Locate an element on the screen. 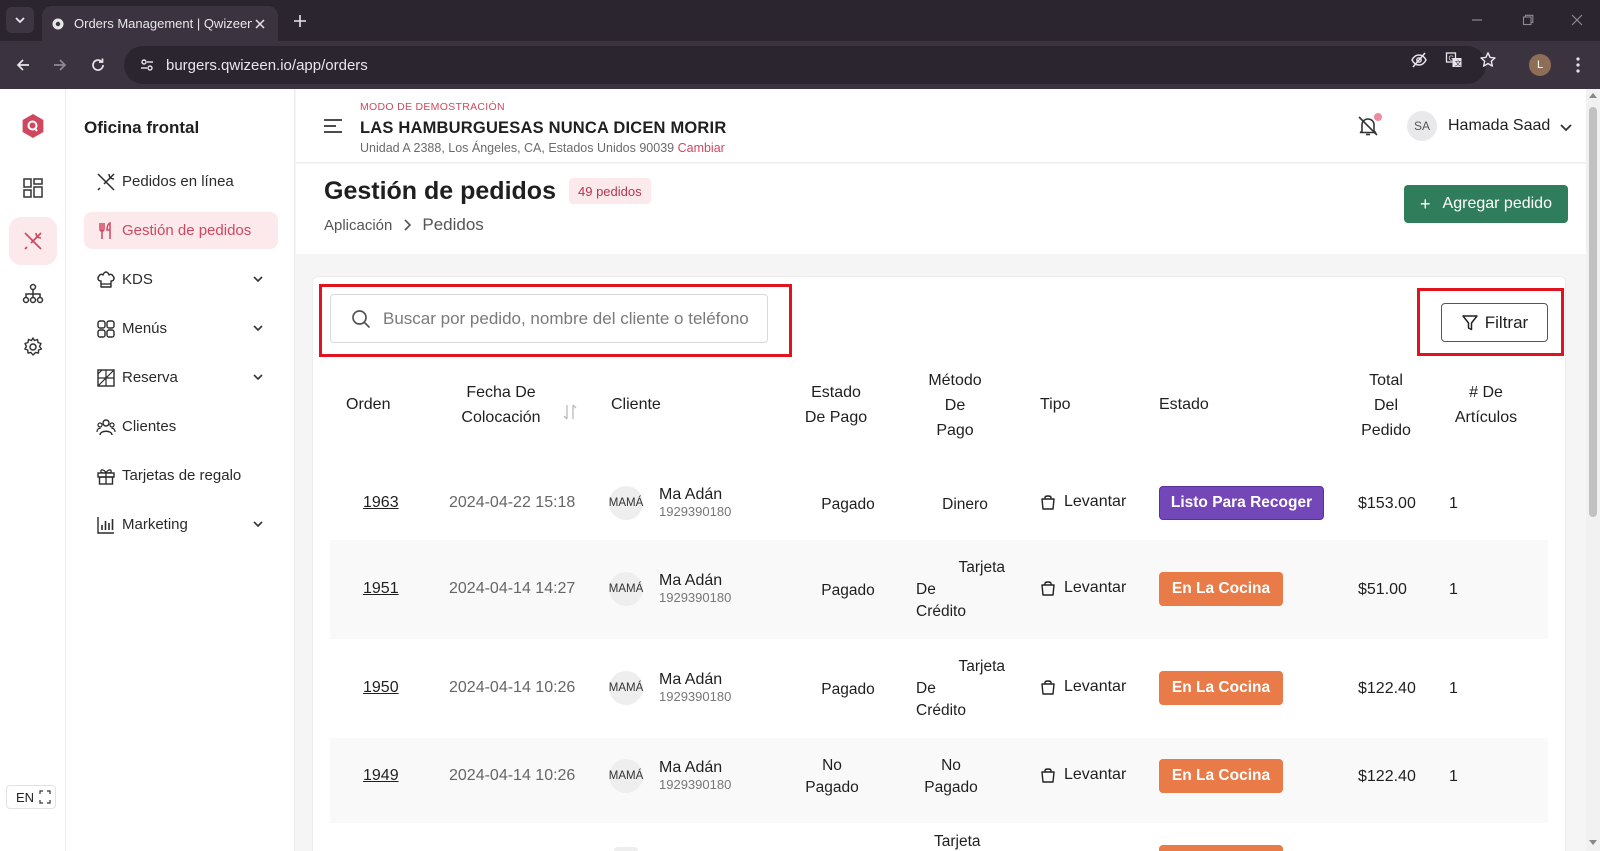 The width and height of the screenshot is (1600, 851). items-count: 1 is located at coordinates (1453, 688).